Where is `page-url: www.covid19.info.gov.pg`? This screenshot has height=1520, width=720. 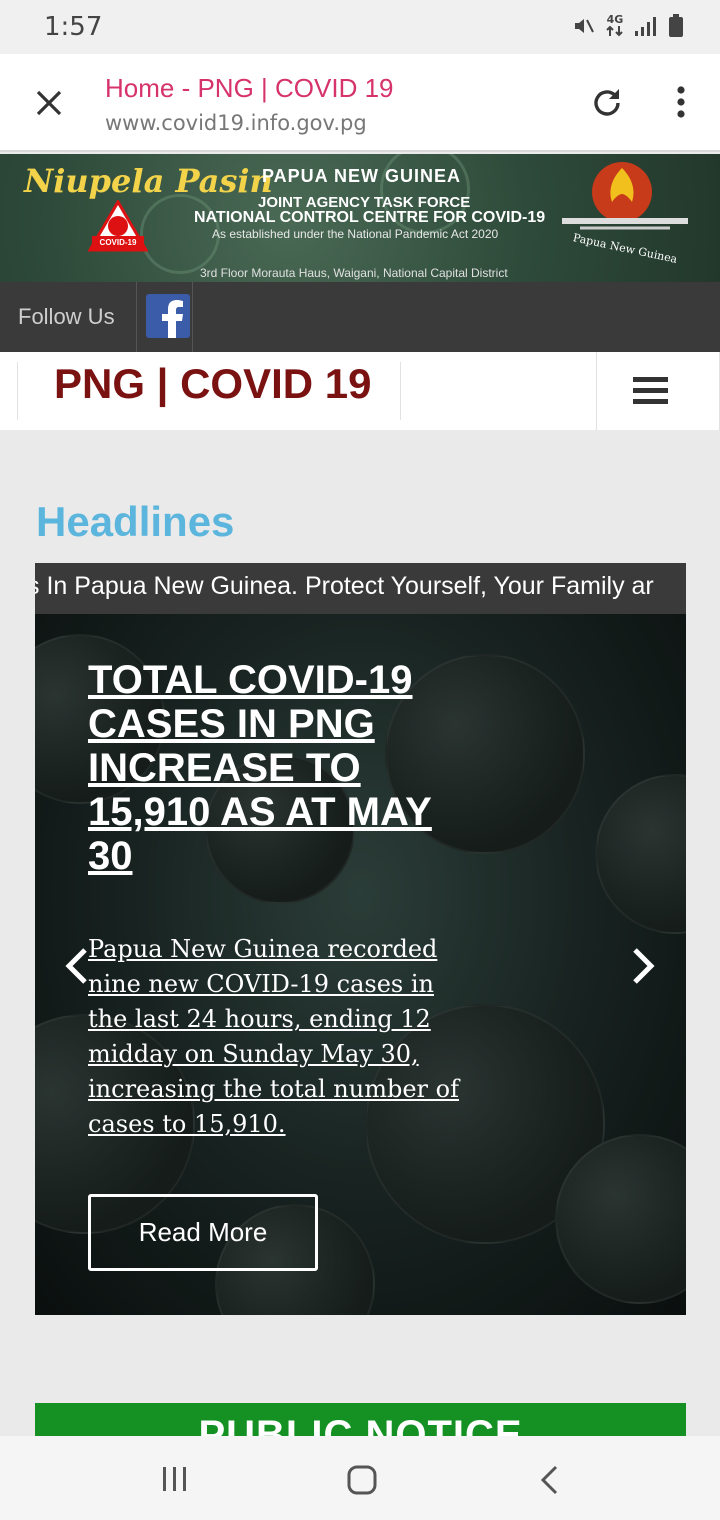 page-url: www.covid19.info.gov.pg is located at coordinates (236, 123).